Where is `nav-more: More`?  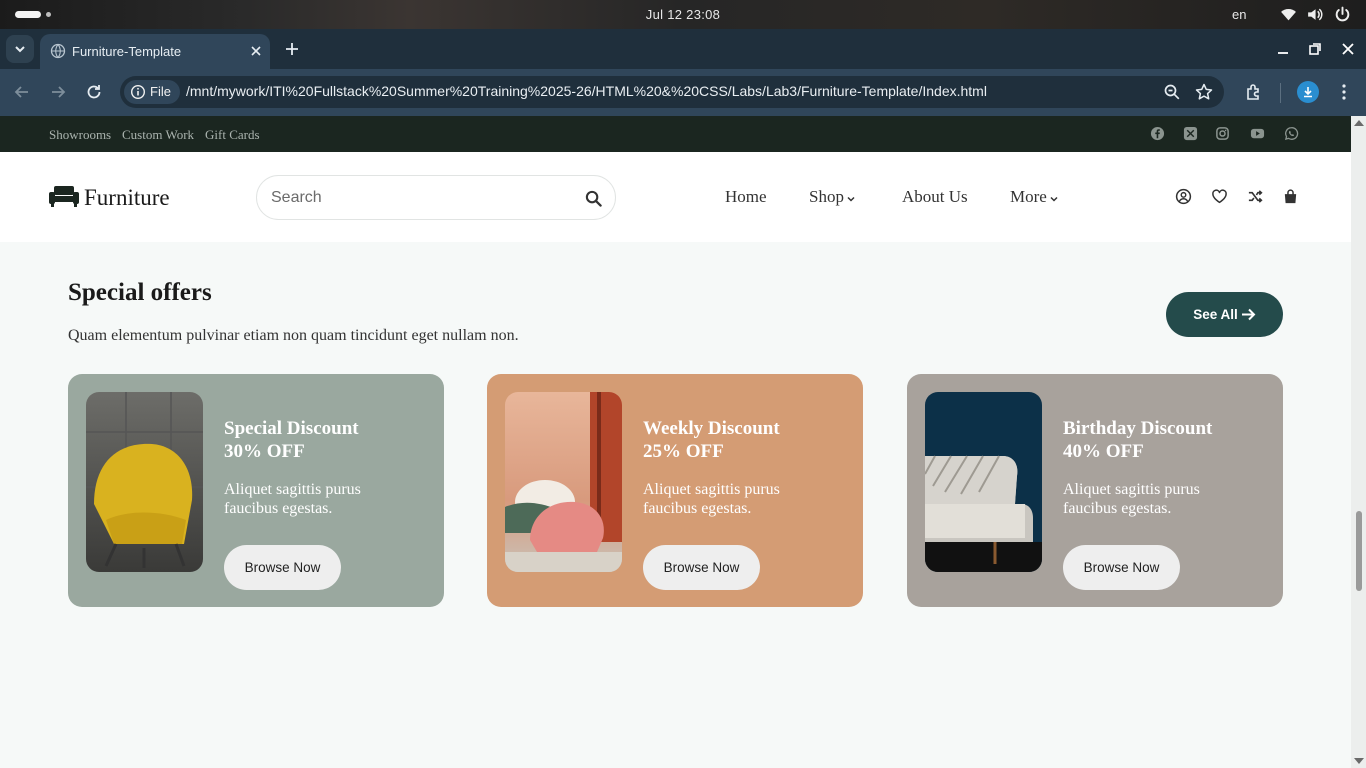
nav-more: More is located at coordinates (1034, 197).